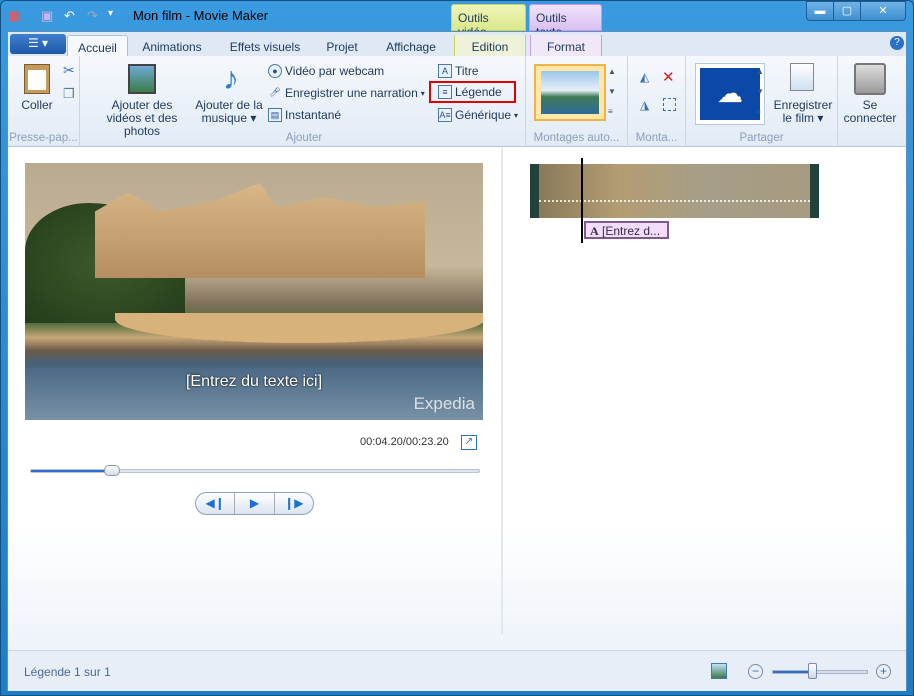 Image resolution: width=914 pixels, height=696 pixels. What do you see at coordinates (445, 92) in the screenshot?
I see `caption-icon: ≡` at bounding box center [445, 92].